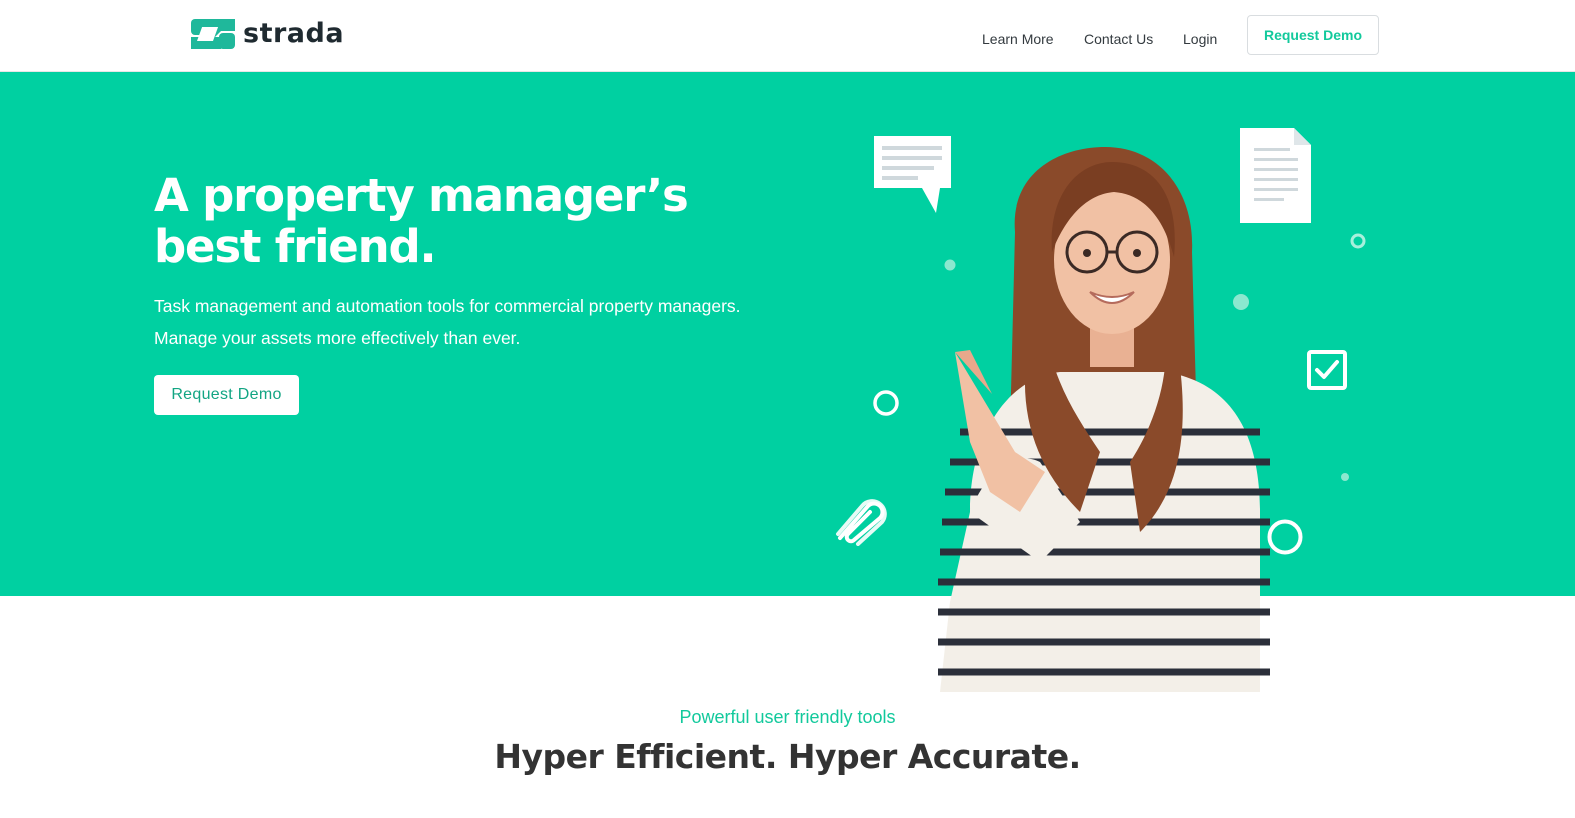 This screenshot has width=1575, height=818. I want to click on header-request-demo-button: Request Demo, so click(1313, 35).